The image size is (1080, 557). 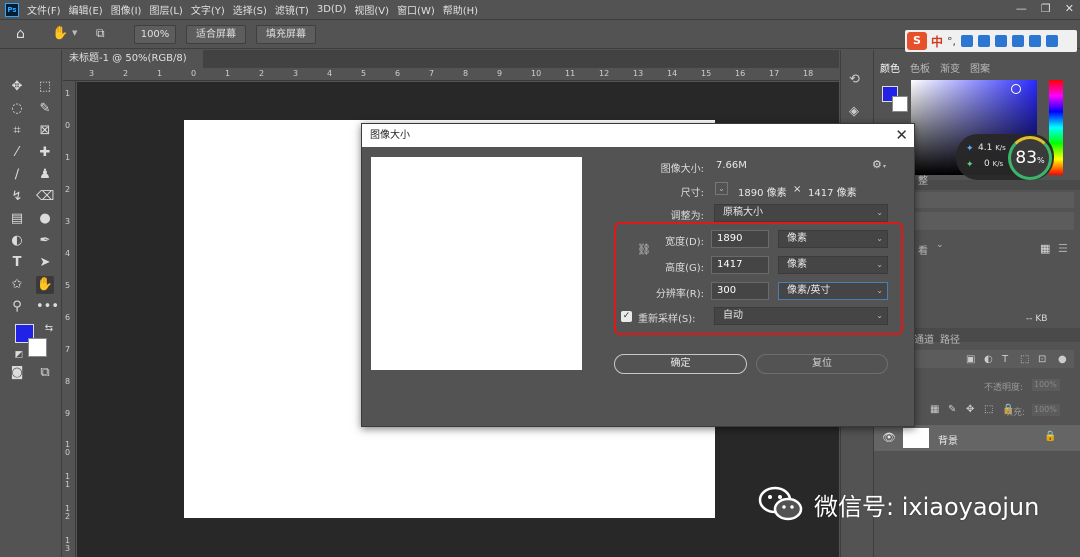 What do you see at coordinates (133, 66) in the screenshot?
I see `document-tab: 未标题-1 @ 50%(RGB/8) ×` at bounding box center [133, 66].